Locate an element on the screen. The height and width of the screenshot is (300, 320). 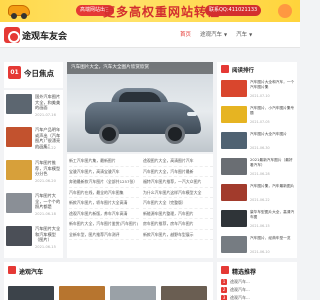
article-link: 新工汽车图片集，最新图片 is located at coordinates (104, 161).